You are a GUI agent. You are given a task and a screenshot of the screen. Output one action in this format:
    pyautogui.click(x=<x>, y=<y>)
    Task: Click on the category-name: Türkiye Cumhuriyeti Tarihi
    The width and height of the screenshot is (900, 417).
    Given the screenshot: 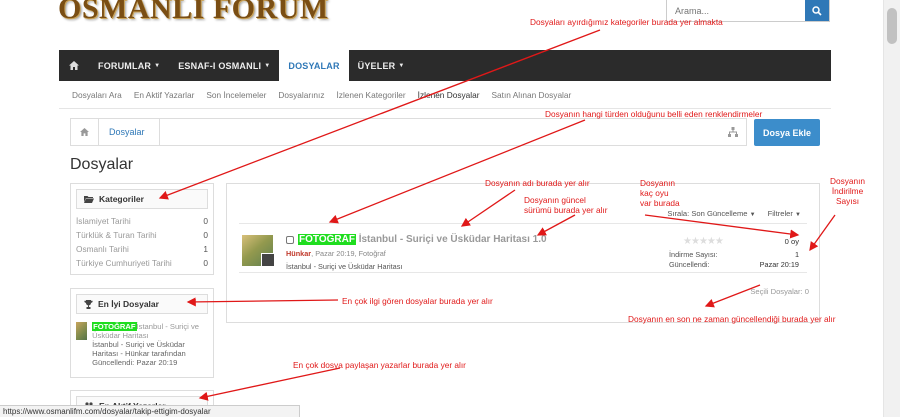 What is the action you would take?
    pyautogui.click(x=124, y=263)
    